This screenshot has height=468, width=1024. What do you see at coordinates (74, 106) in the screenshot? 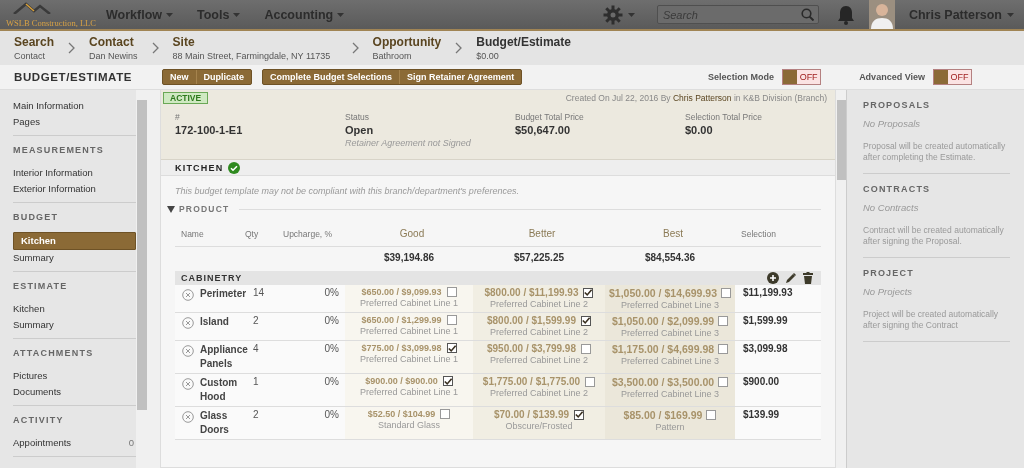
I see `sidebar-item: Main Information` at bounding box center [74, 106].